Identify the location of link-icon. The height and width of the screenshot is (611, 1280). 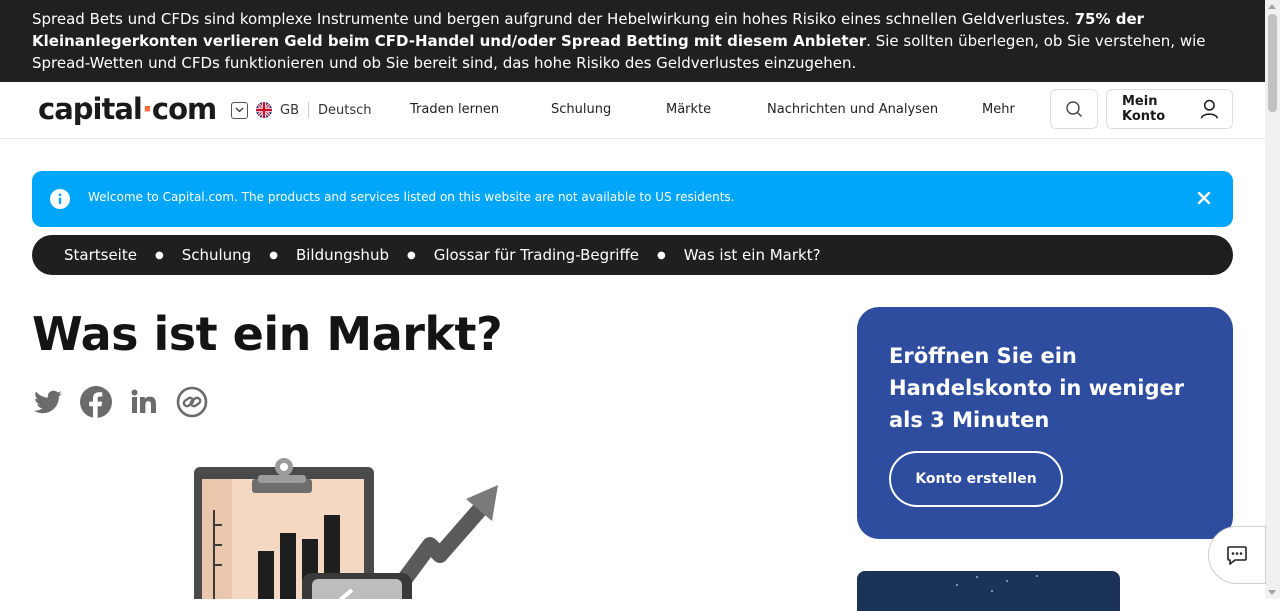
(192, 402).